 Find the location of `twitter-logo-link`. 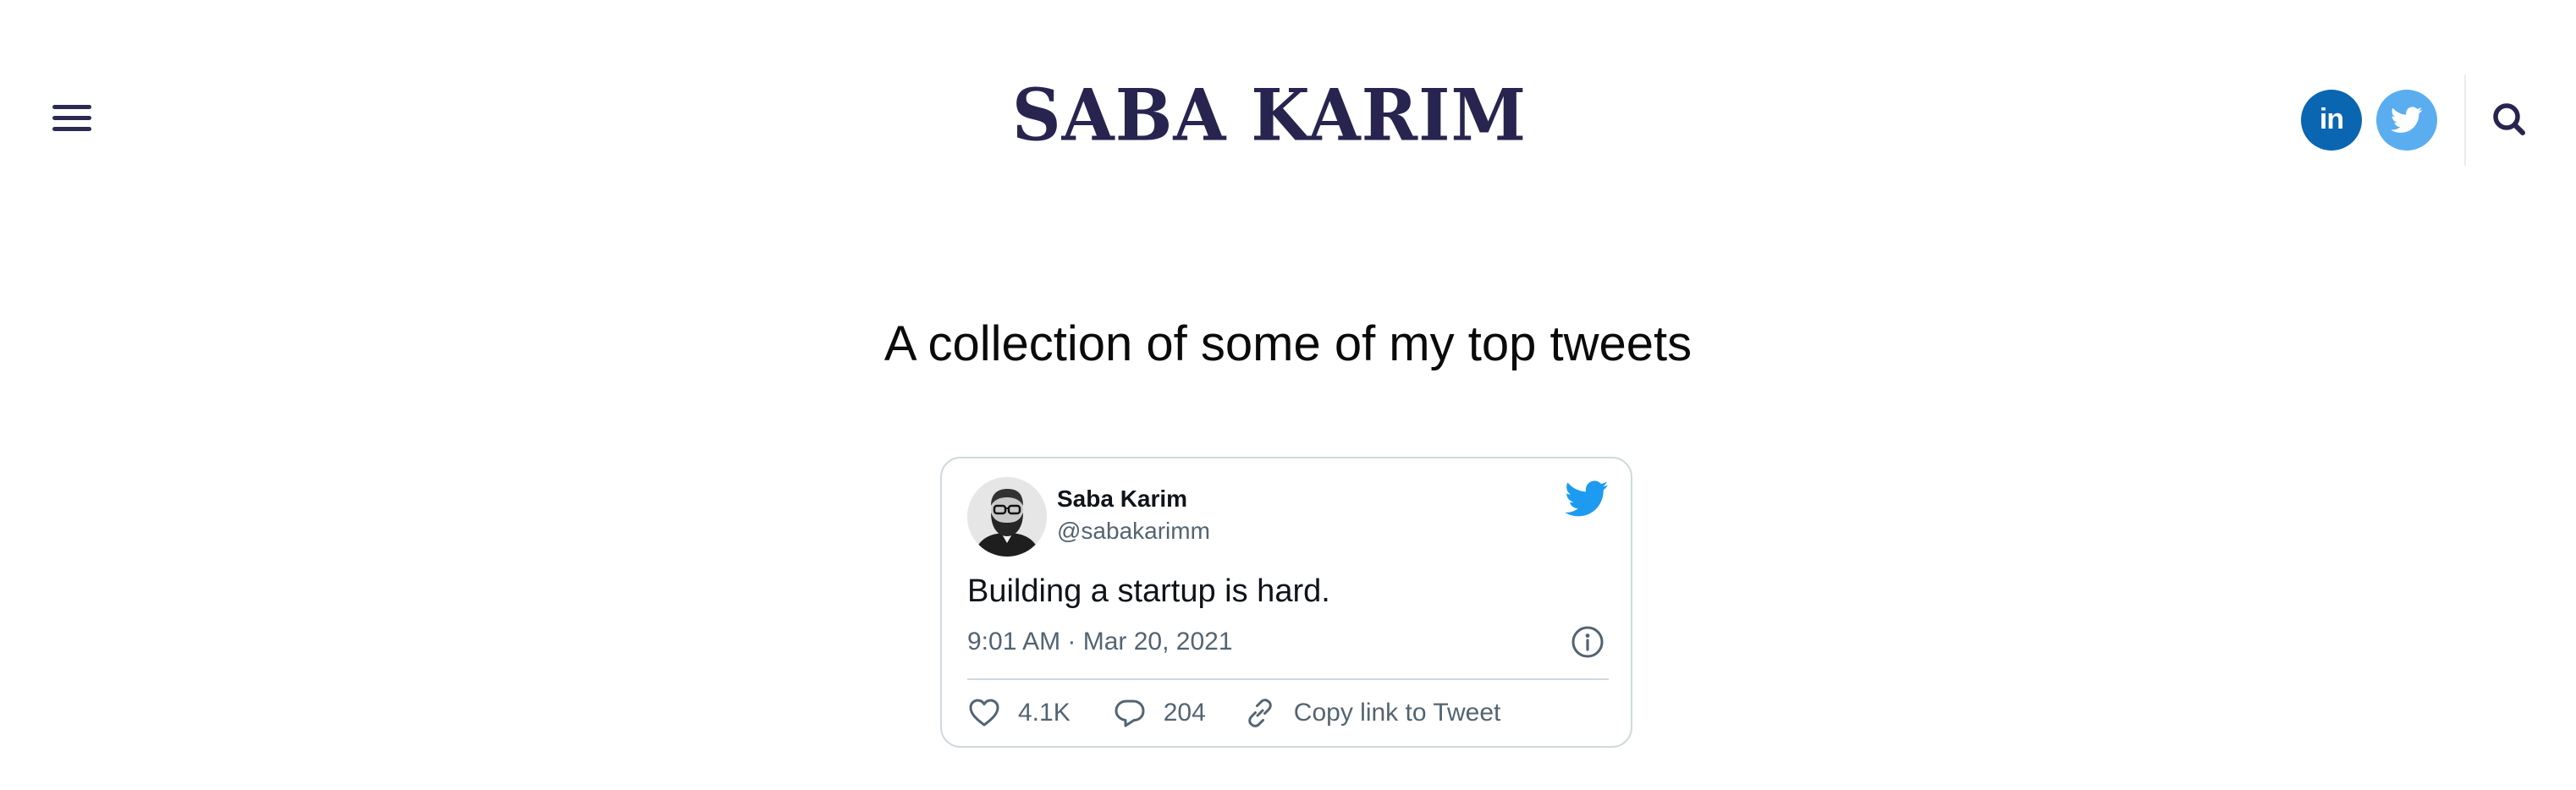

twitter-logo-link is located at coordinates (1587, 499).